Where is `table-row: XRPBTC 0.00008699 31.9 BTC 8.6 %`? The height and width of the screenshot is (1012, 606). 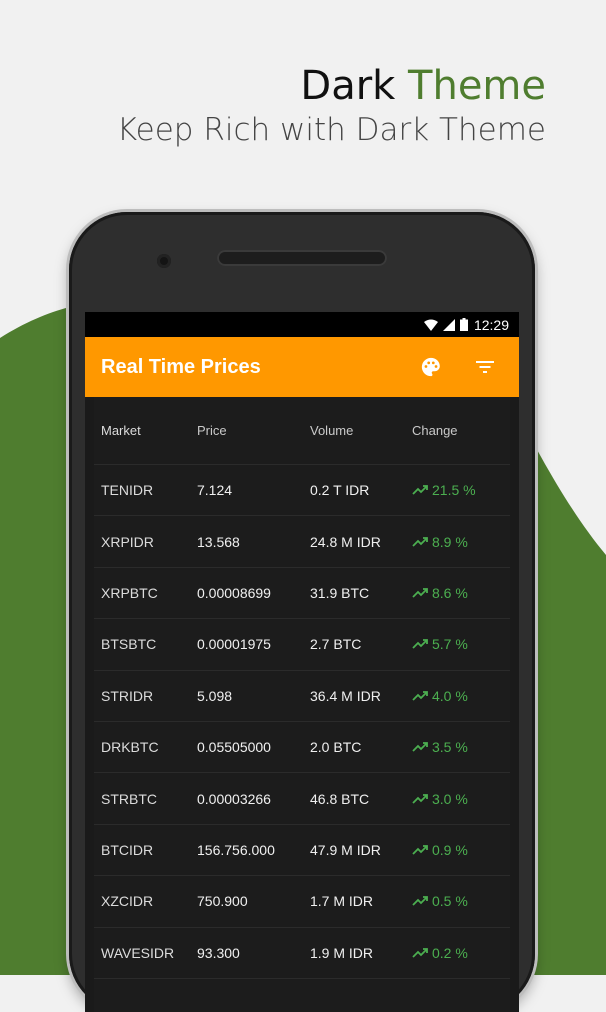
table-row: XRPBTC 0.00008699 31.9 BTC 8.6 % is located at coordinates (302, 594).